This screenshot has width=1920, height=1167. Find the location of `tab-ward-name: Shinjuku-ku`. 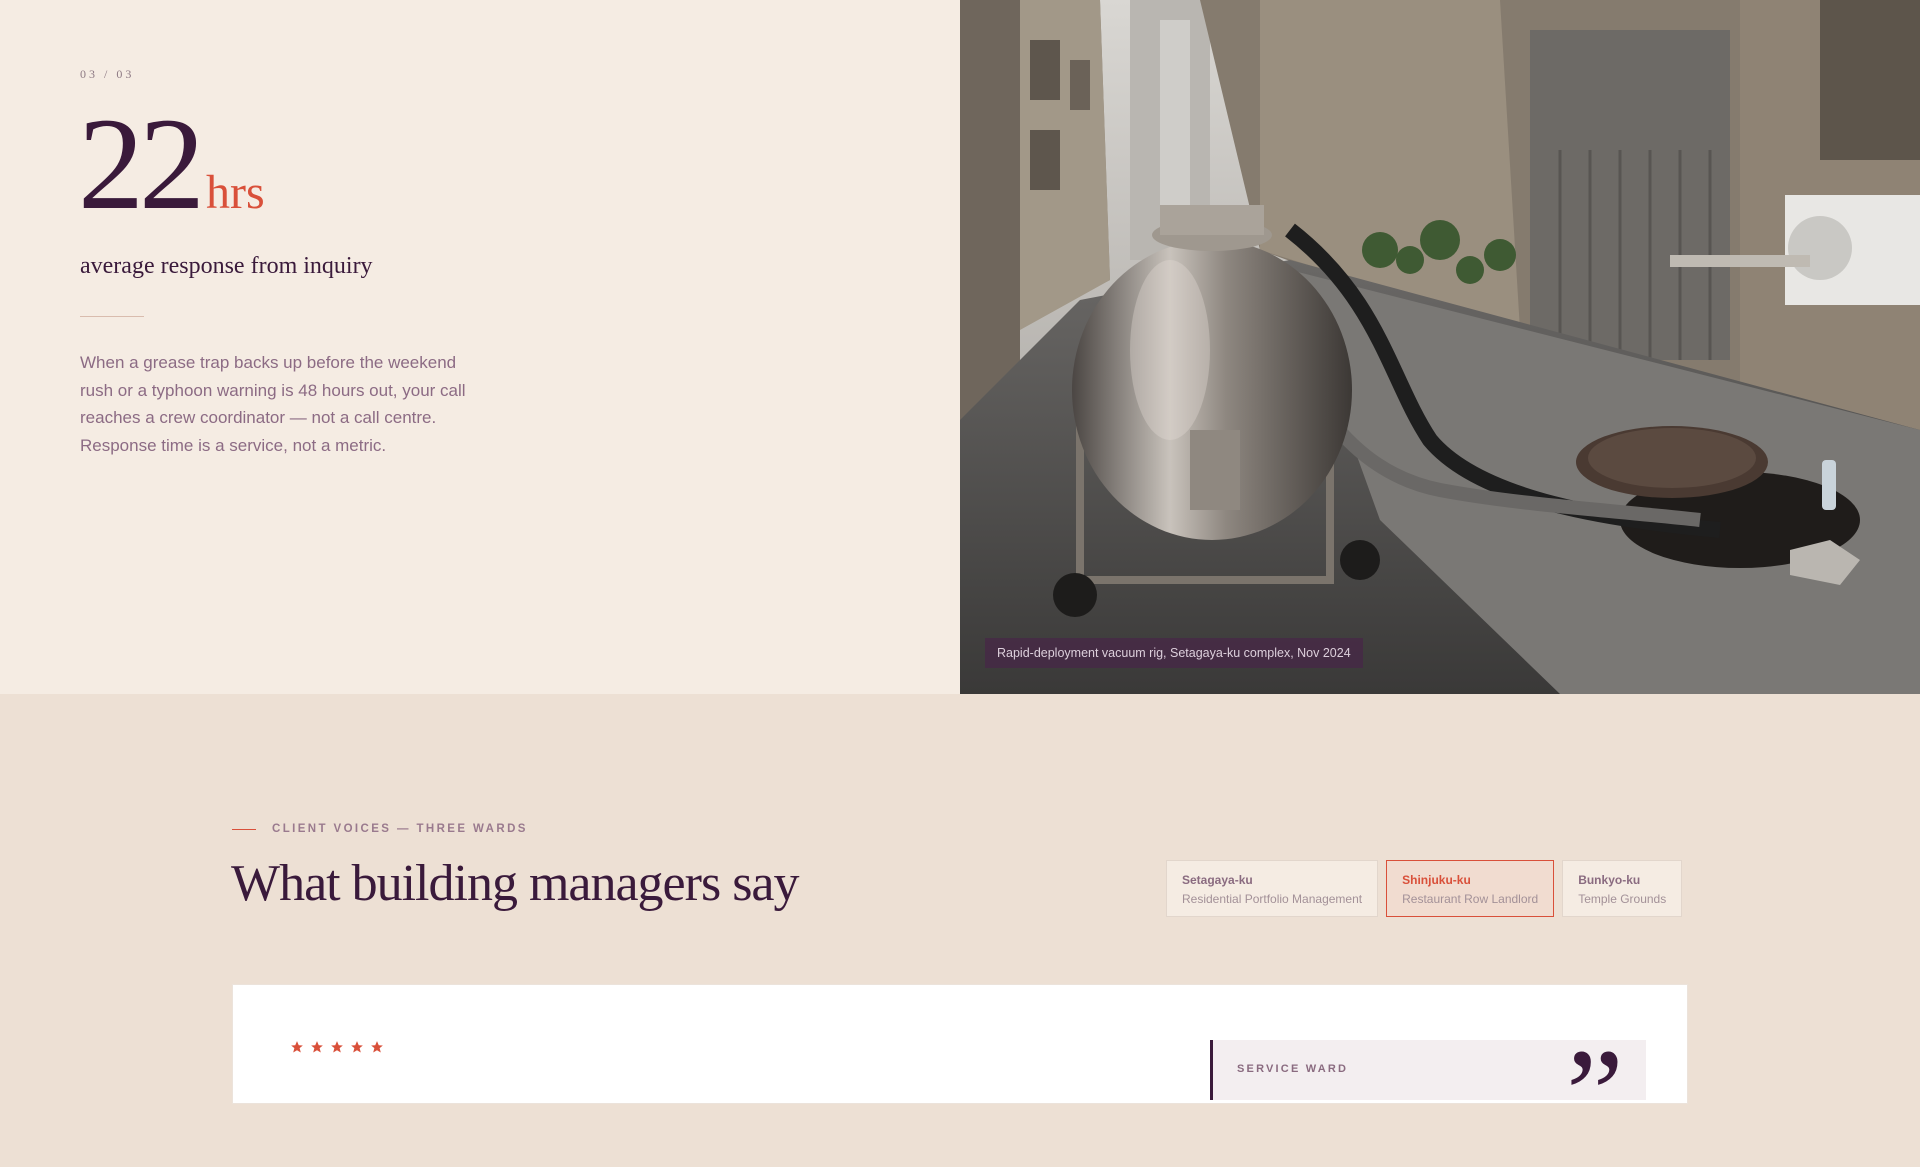

tab-ward-name: Shinjuku-ku is located at coordinates (1436, 880).